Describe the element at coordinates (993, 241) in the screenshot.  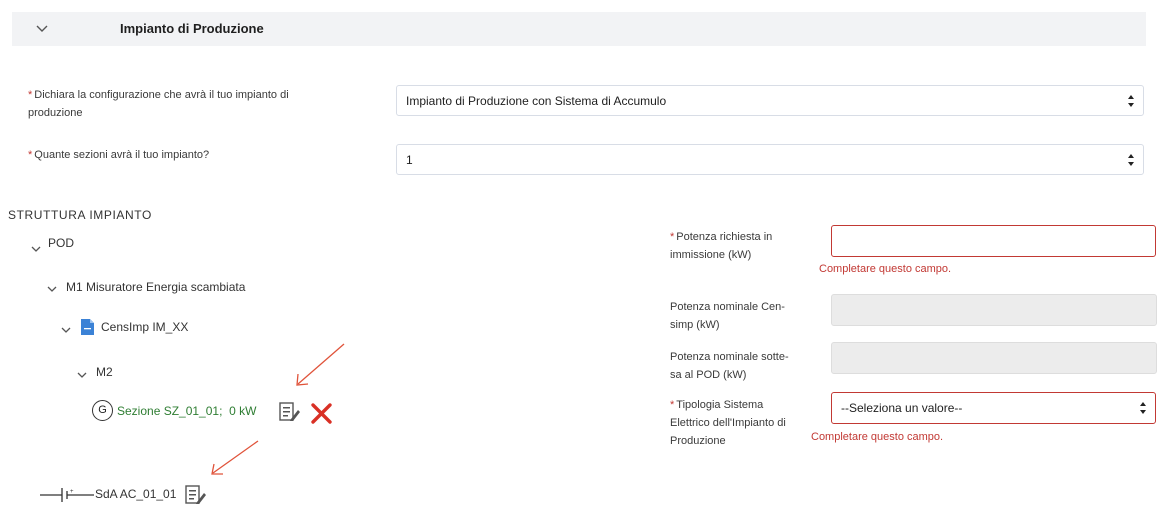
I see `potenza-richiesta-input` at that location.